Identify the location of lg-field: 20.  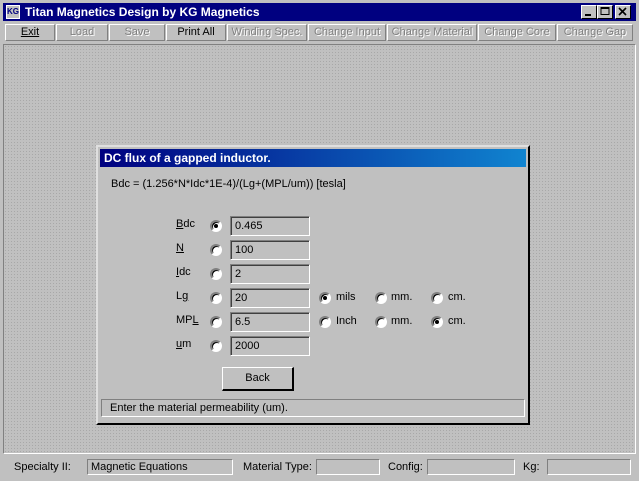
(270, 298).